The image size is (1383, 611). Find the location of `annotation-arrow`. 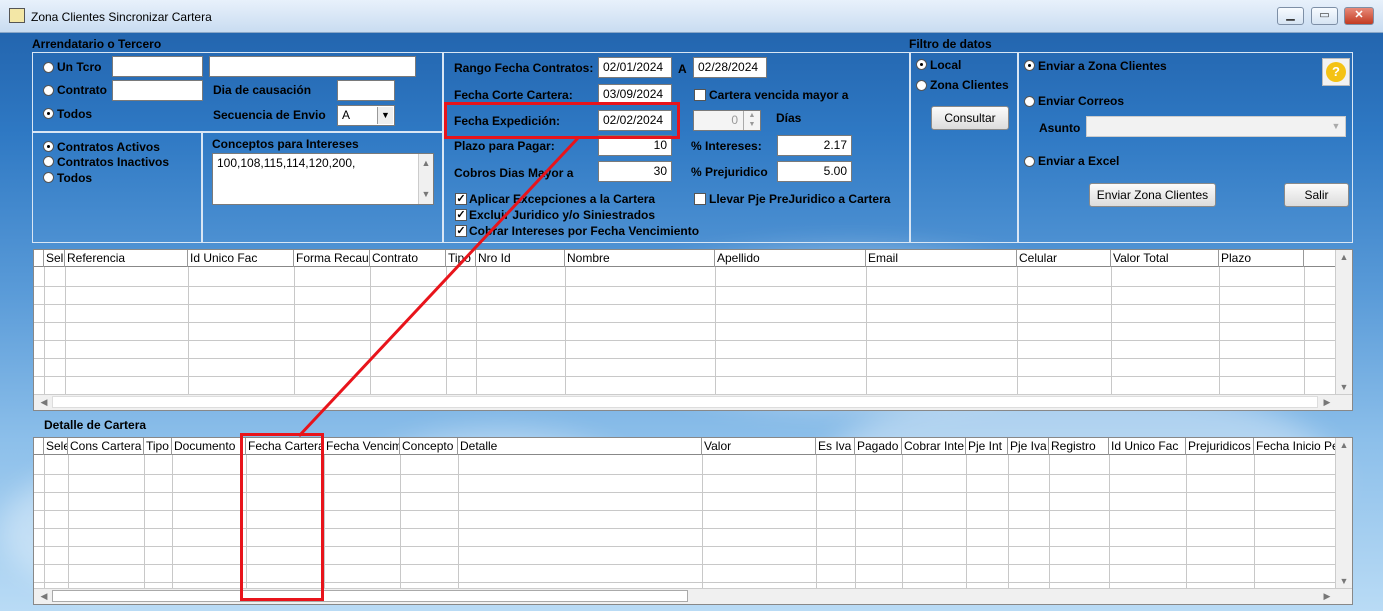

annotation-arrow is located at coordinates (438, 287).